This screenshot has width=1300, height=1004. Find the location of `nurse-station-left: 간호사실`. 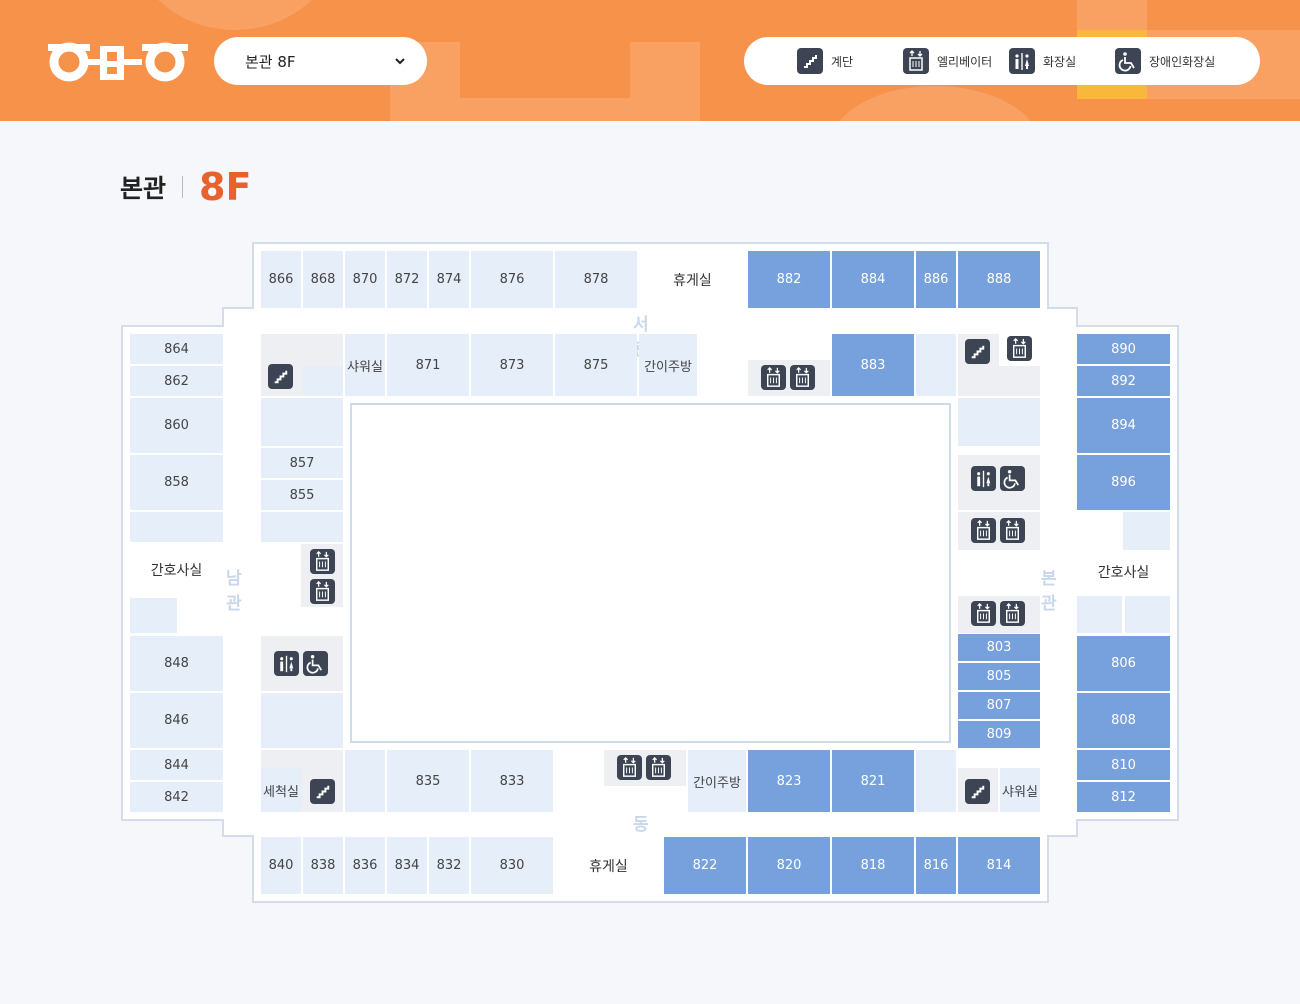

nurse-station-left: 간호사실 is located at coordinates (176, 570).